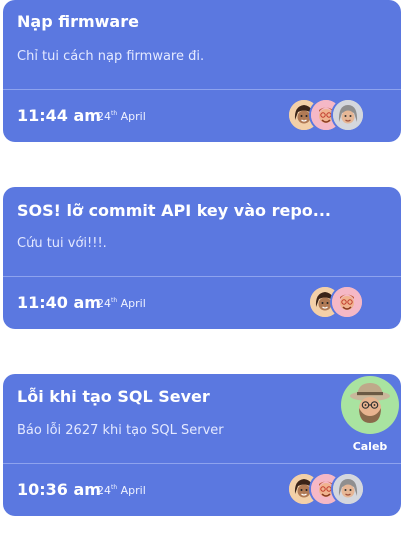  What do you see at coordinates (59, 489) in the screenshot?
I see `ticket-time: 10:36 am` at bounding box center [59, 489].